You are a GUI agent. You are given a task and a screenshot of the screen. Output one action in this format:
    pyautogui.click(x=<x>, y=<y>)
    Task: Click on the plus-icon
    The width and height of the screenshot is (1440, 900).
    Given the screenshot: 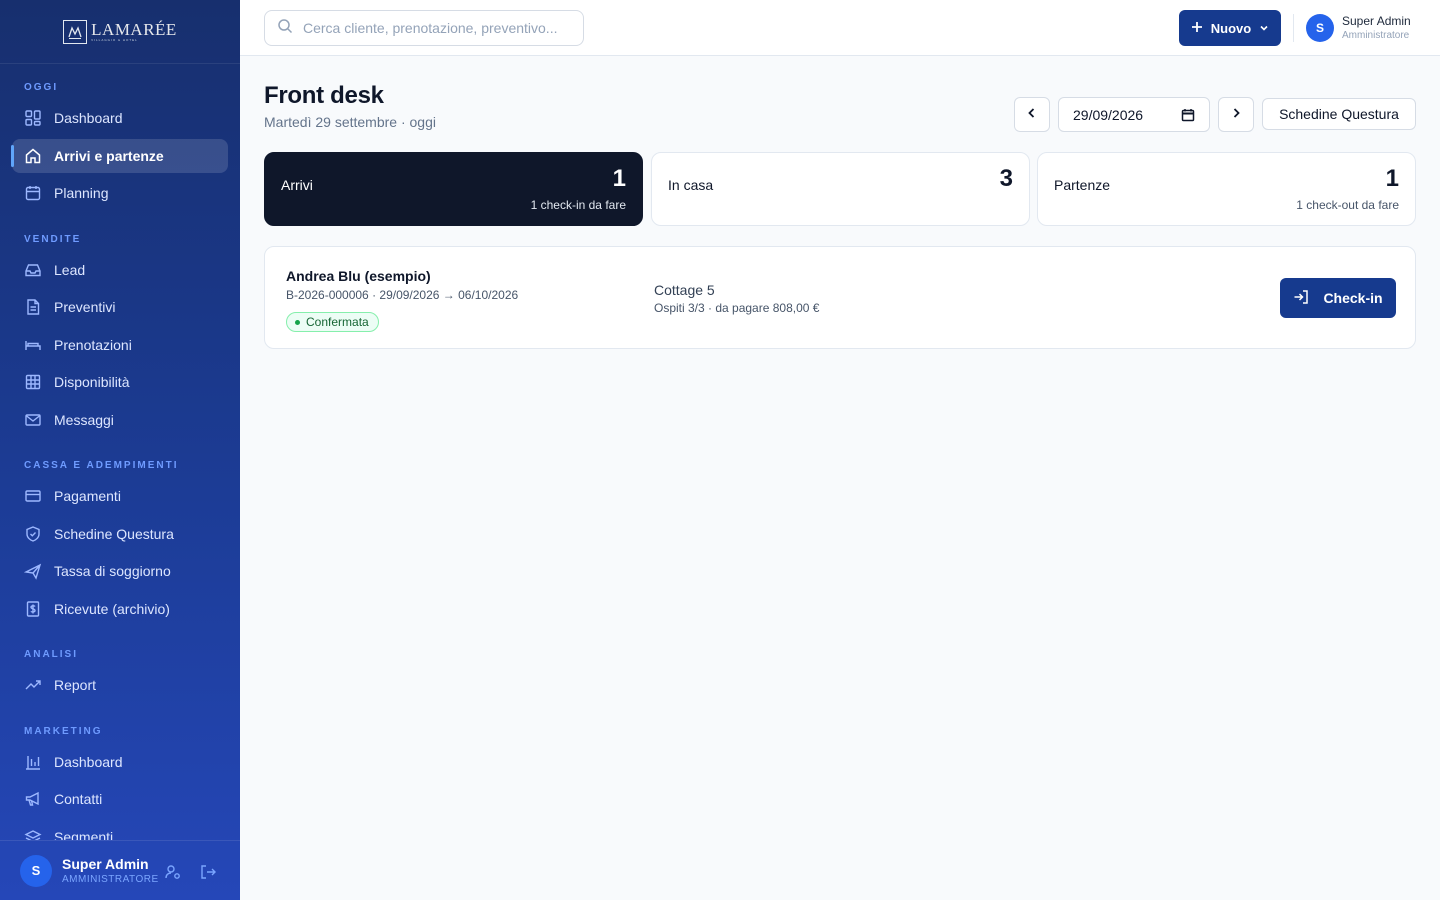 What is the action you would take?
    pyautogui.click(x=1197, y=28)
    